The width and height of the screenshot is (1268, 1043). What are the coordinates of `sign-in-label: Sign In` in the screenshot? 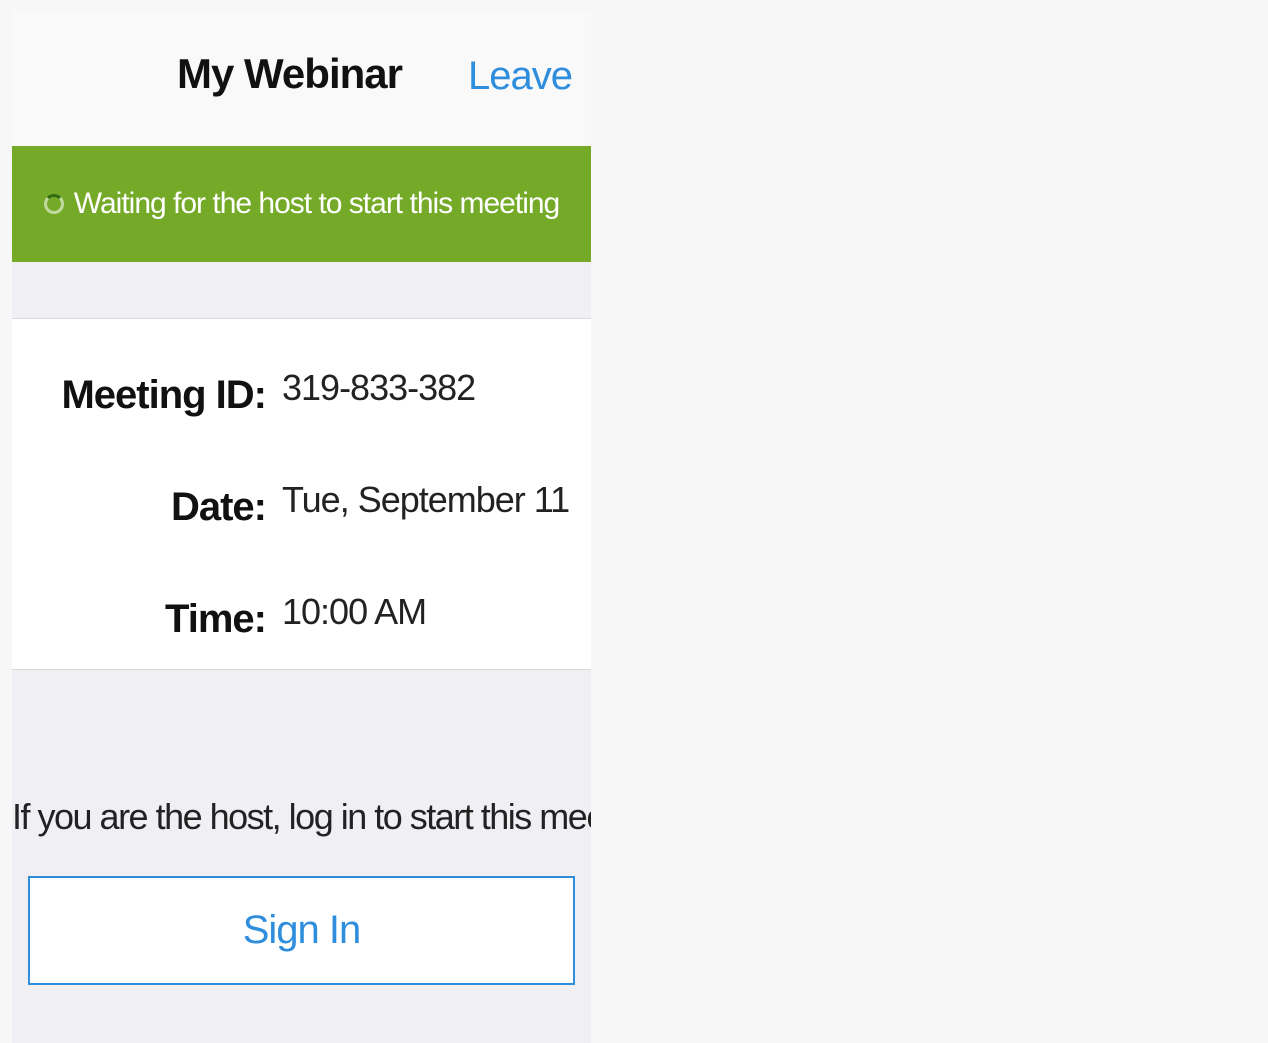 It's located at (302, 930).